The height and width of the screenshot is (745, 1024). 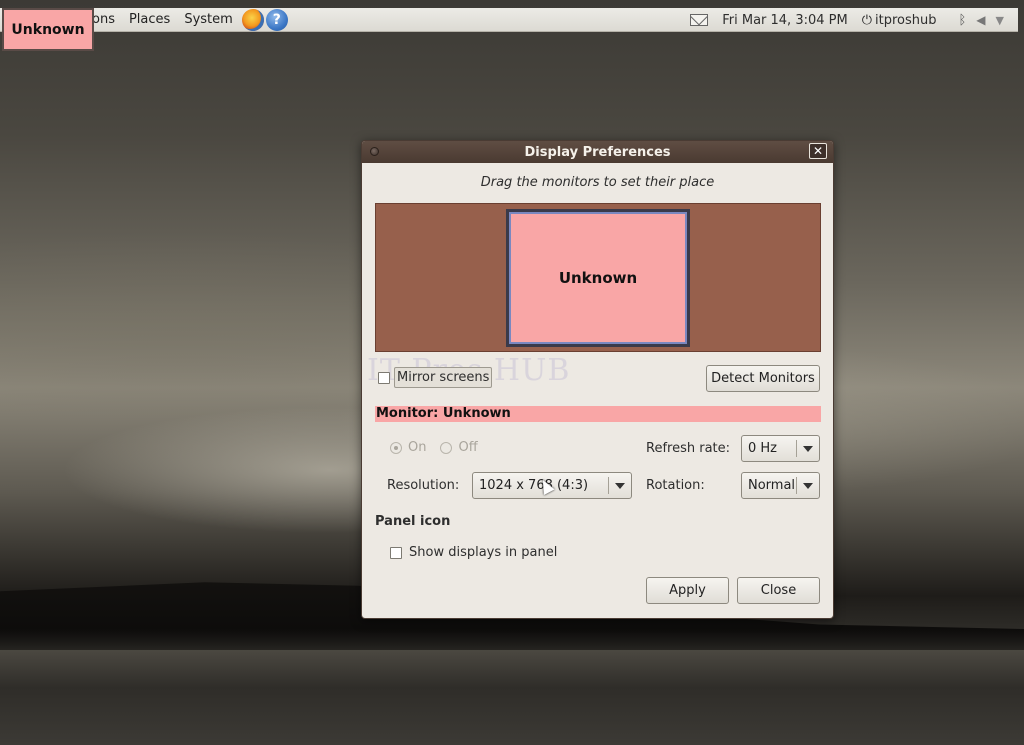 What do you see at coordinates (413, 521) in the screenshot?
I see `panel-icon-title: Panel icon` at bounding box center [413, 521].